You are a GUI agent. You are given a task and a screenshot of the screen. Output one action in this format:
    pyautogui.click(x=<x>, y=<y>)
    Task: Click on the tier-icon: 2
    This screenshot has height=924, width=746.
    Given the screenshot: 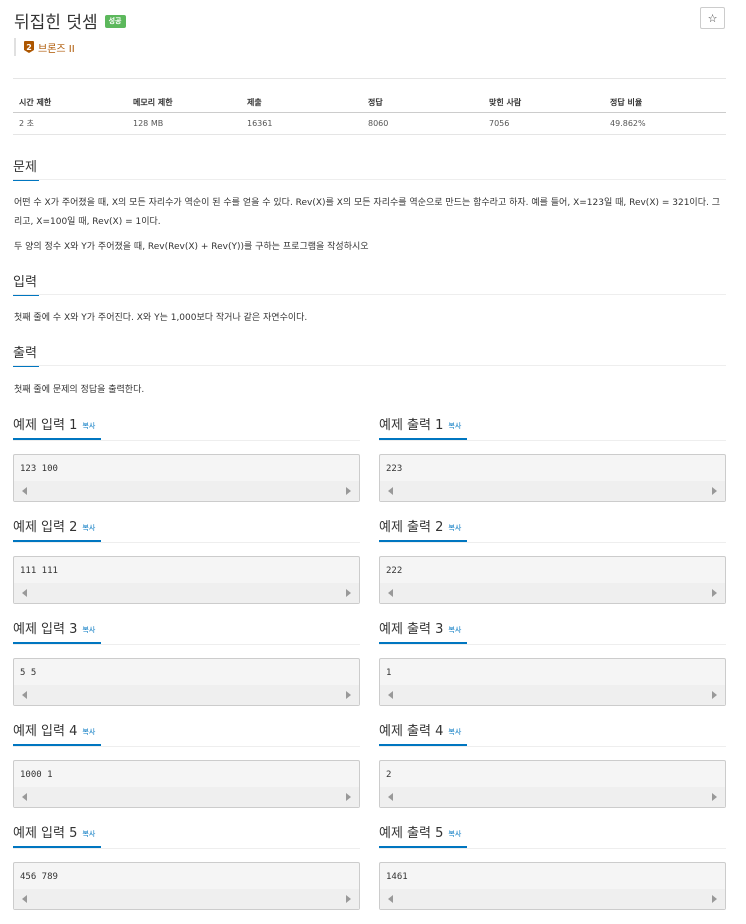 What is the action you would take?
    pyautogui.click(x=29, y=47)
    